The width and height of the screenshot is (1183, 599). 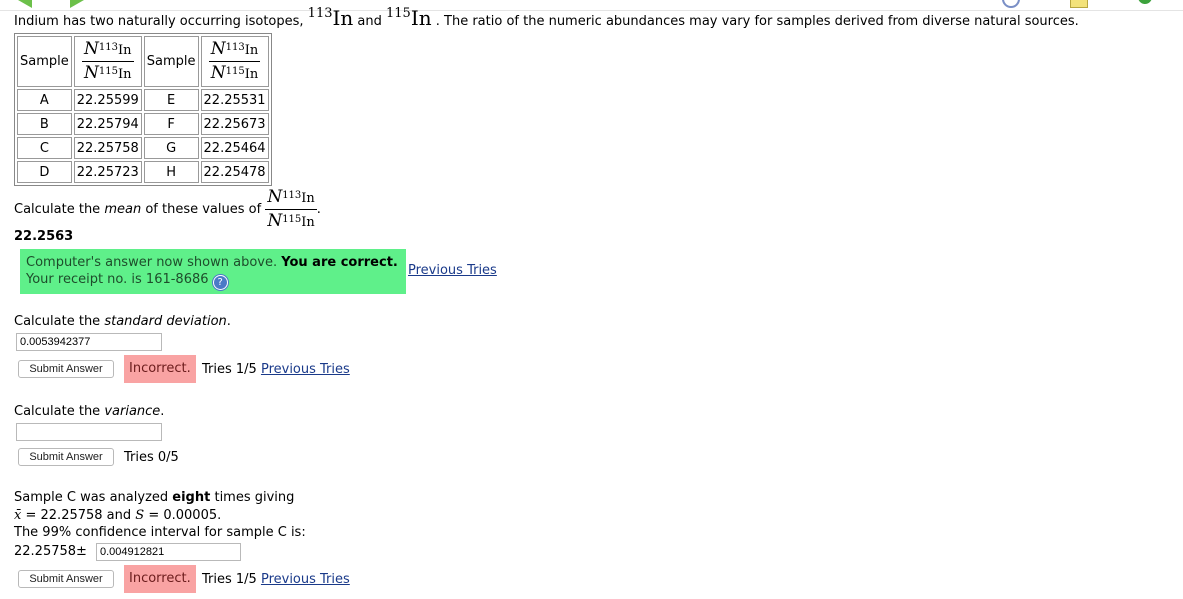 What do you see at coordinates (89, 342) in the screenshot?
I see `sd-answer-input` at bounding box center [89, 342].